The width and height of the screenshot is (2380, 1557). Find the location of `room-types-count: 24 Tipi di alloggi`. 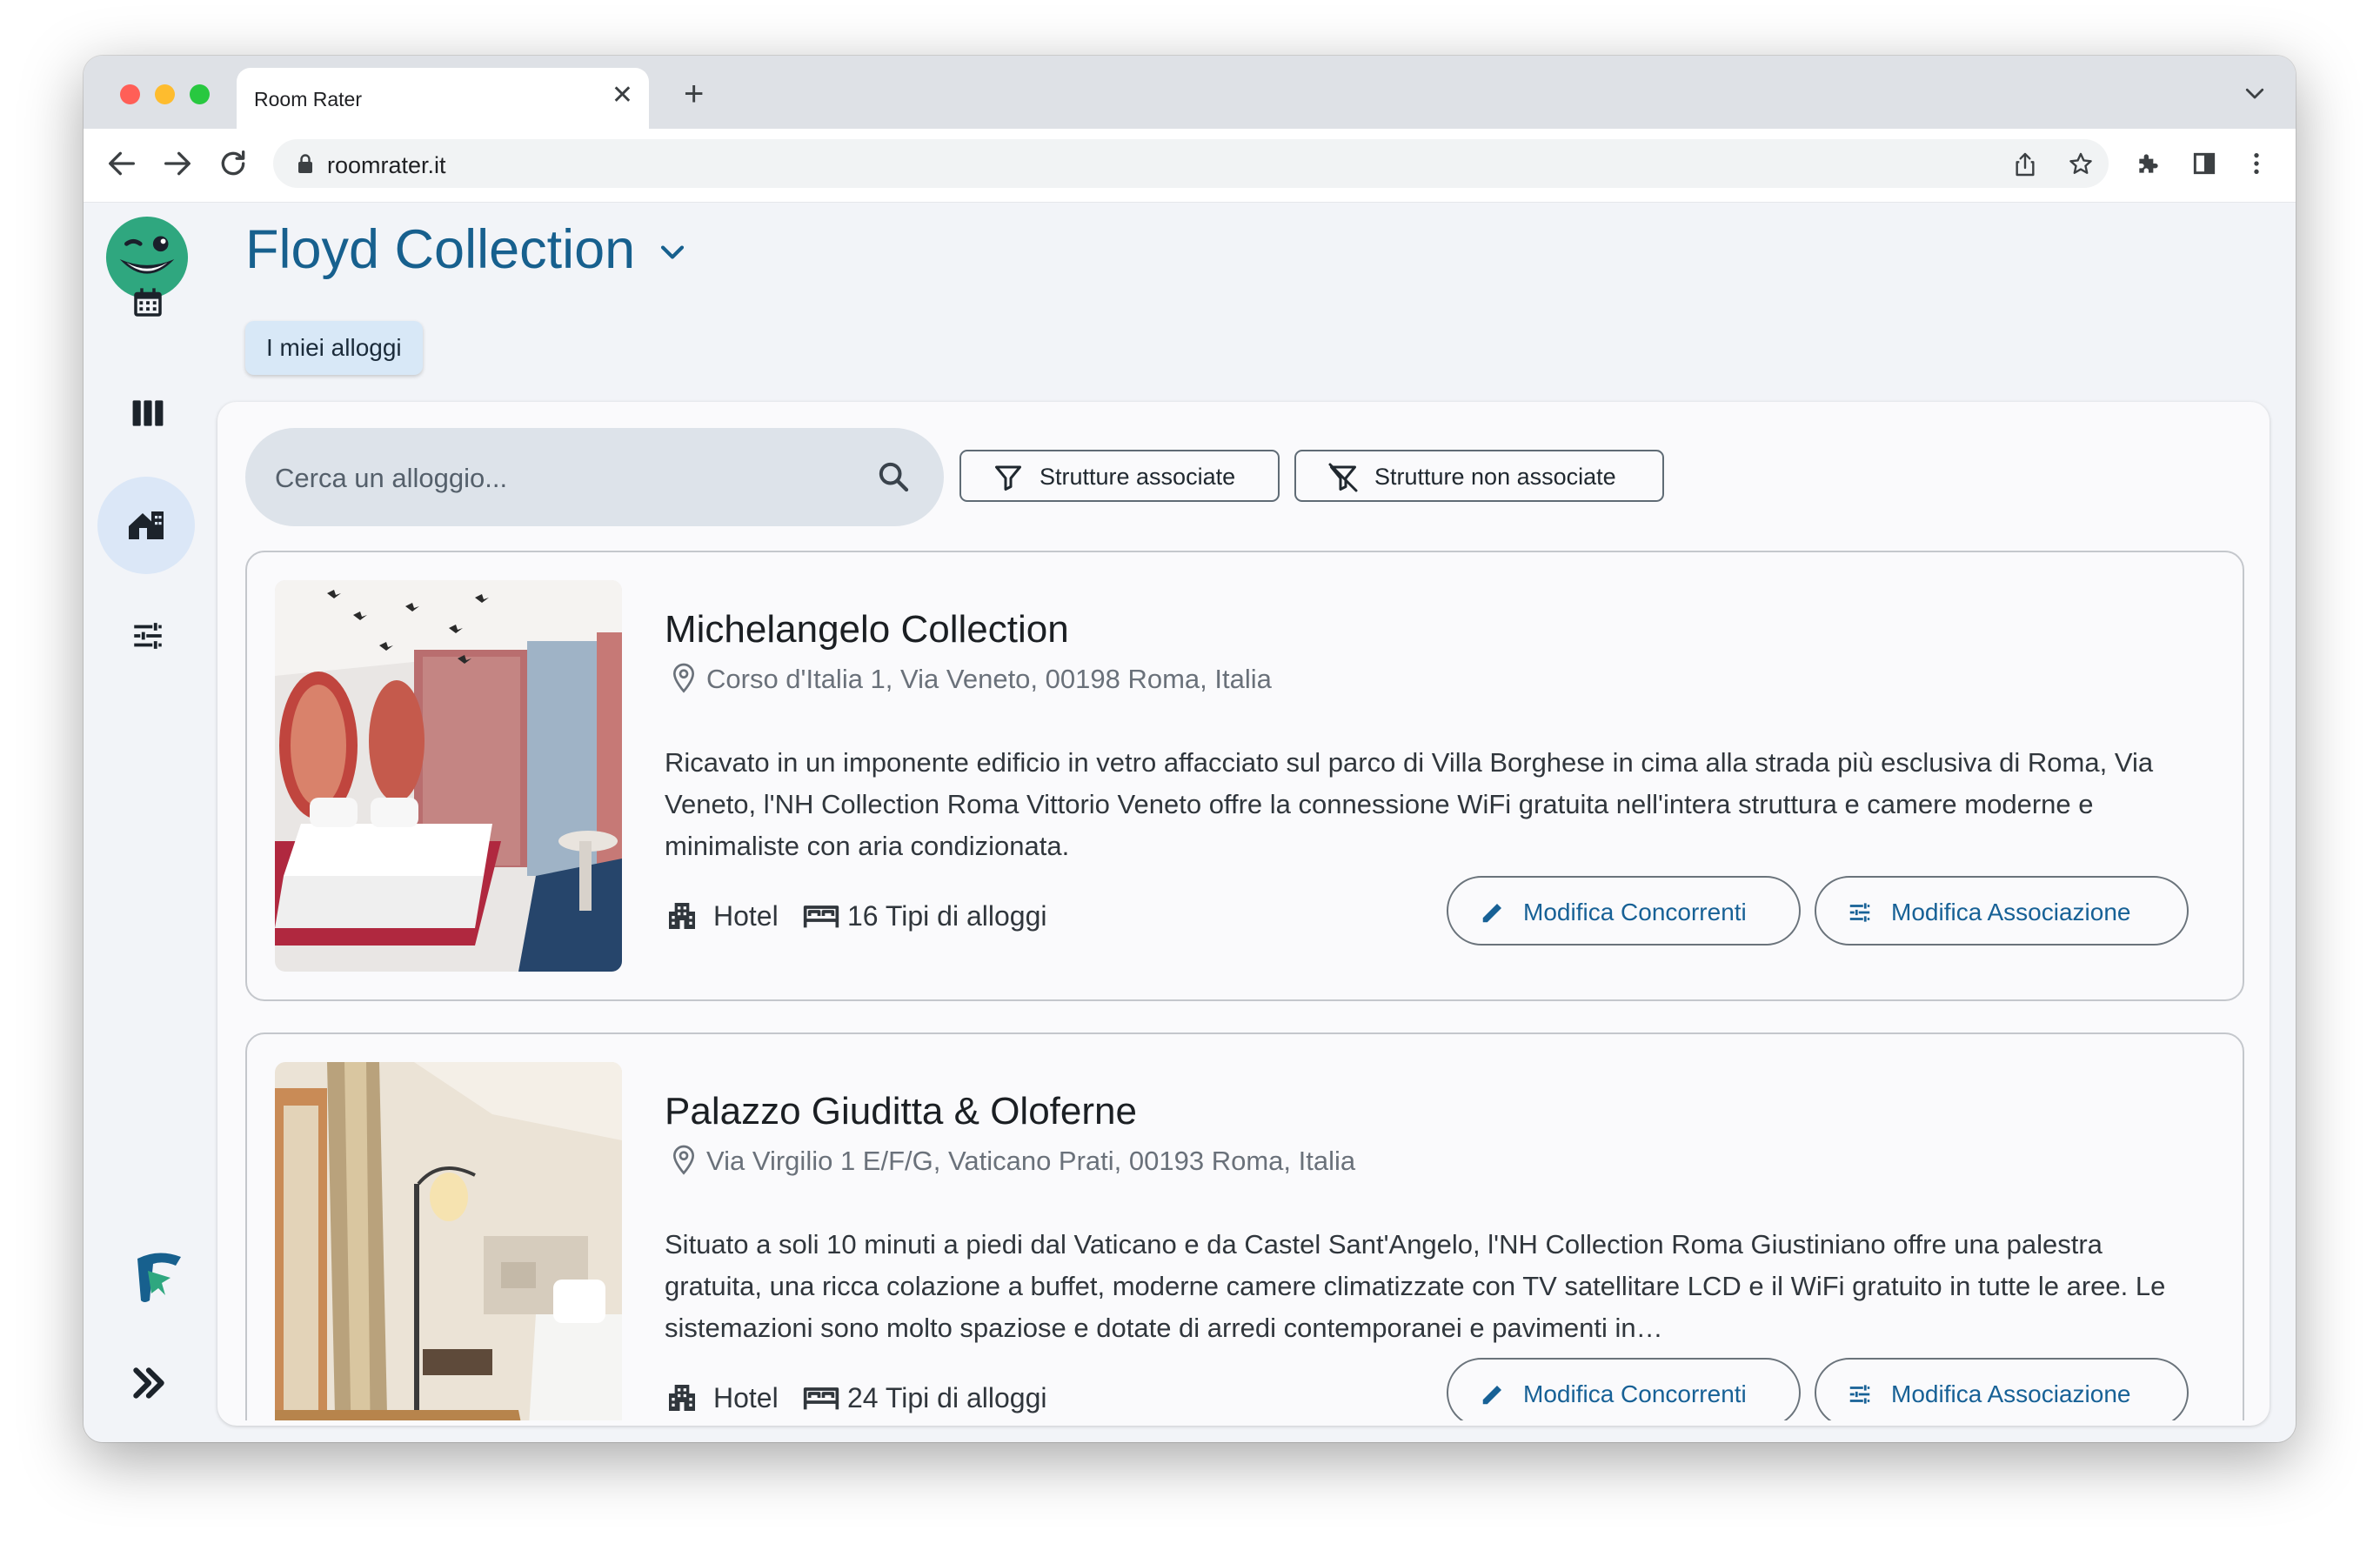

room-types-count: 24 Tipi di alloggi is located at coordinates (947, 1397).